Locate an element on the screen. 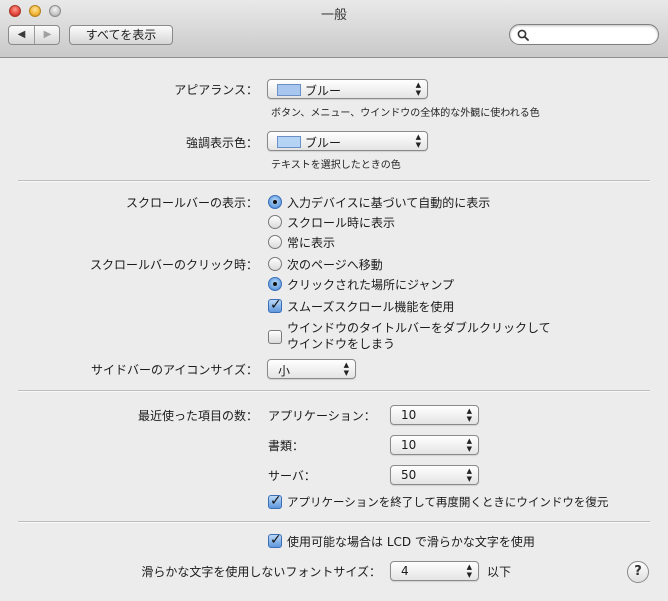 This screenshot has height=601, width=668. show-all-button: すべてを表示 is located at coordinates (121, 35).